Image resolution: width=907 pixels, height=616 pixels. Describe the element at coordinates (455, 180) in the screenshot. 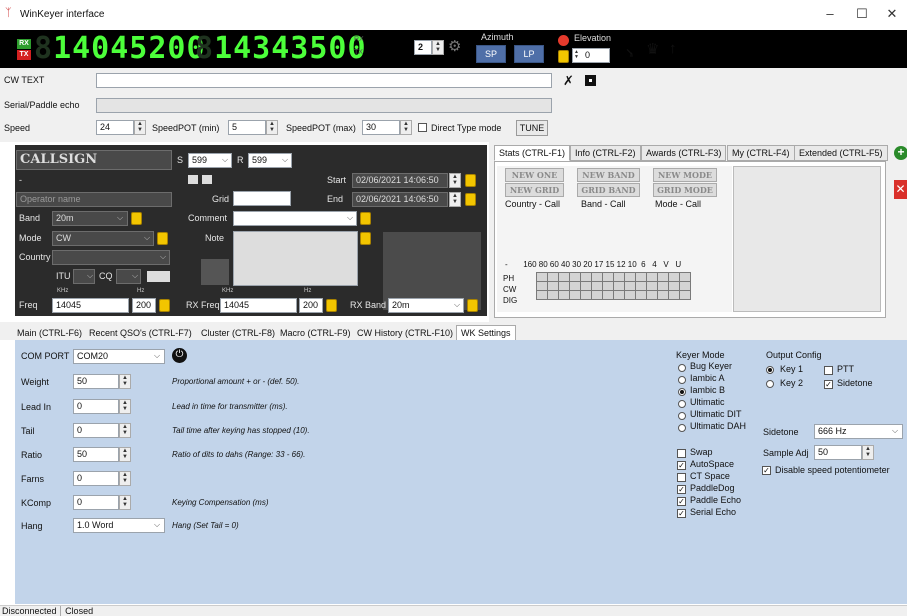

I see `start-spinner: ▲ ▼` at that location.